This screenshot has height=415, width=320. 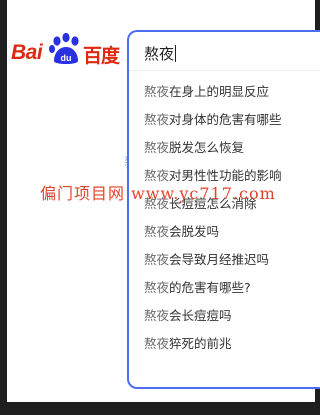 What do you see at coordinates (213, 232) in the screenshot?
I see `suggestion-item: 熬夜会脱发吗` at bounding box center [213, 232].